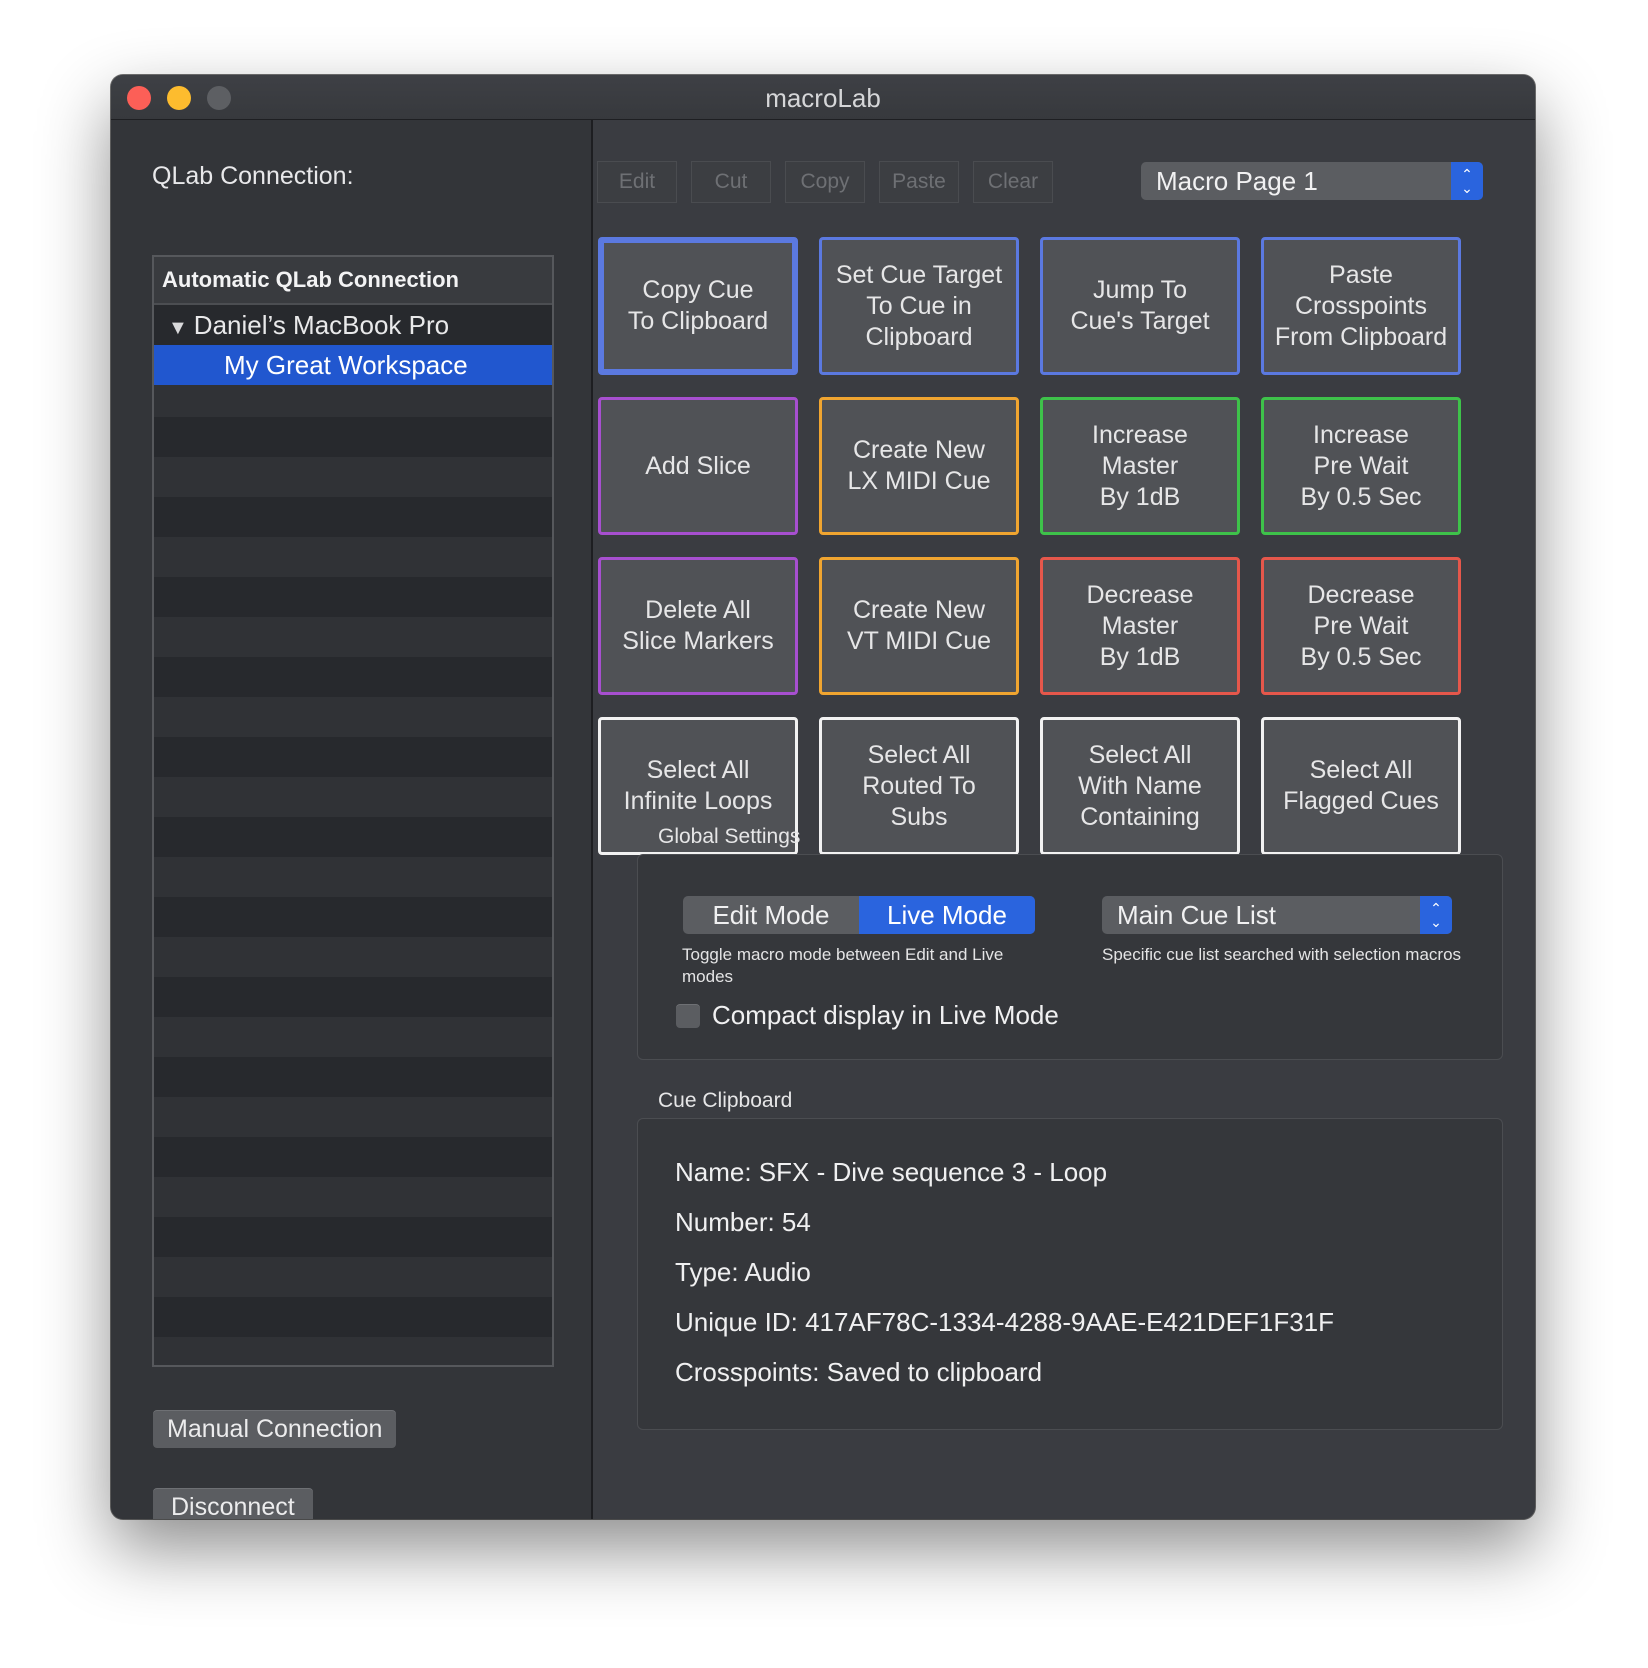  Describe the element at coordinates (771, 915) in the screenshot. I see `edit-mode-segment: Edit Mode` at that location.